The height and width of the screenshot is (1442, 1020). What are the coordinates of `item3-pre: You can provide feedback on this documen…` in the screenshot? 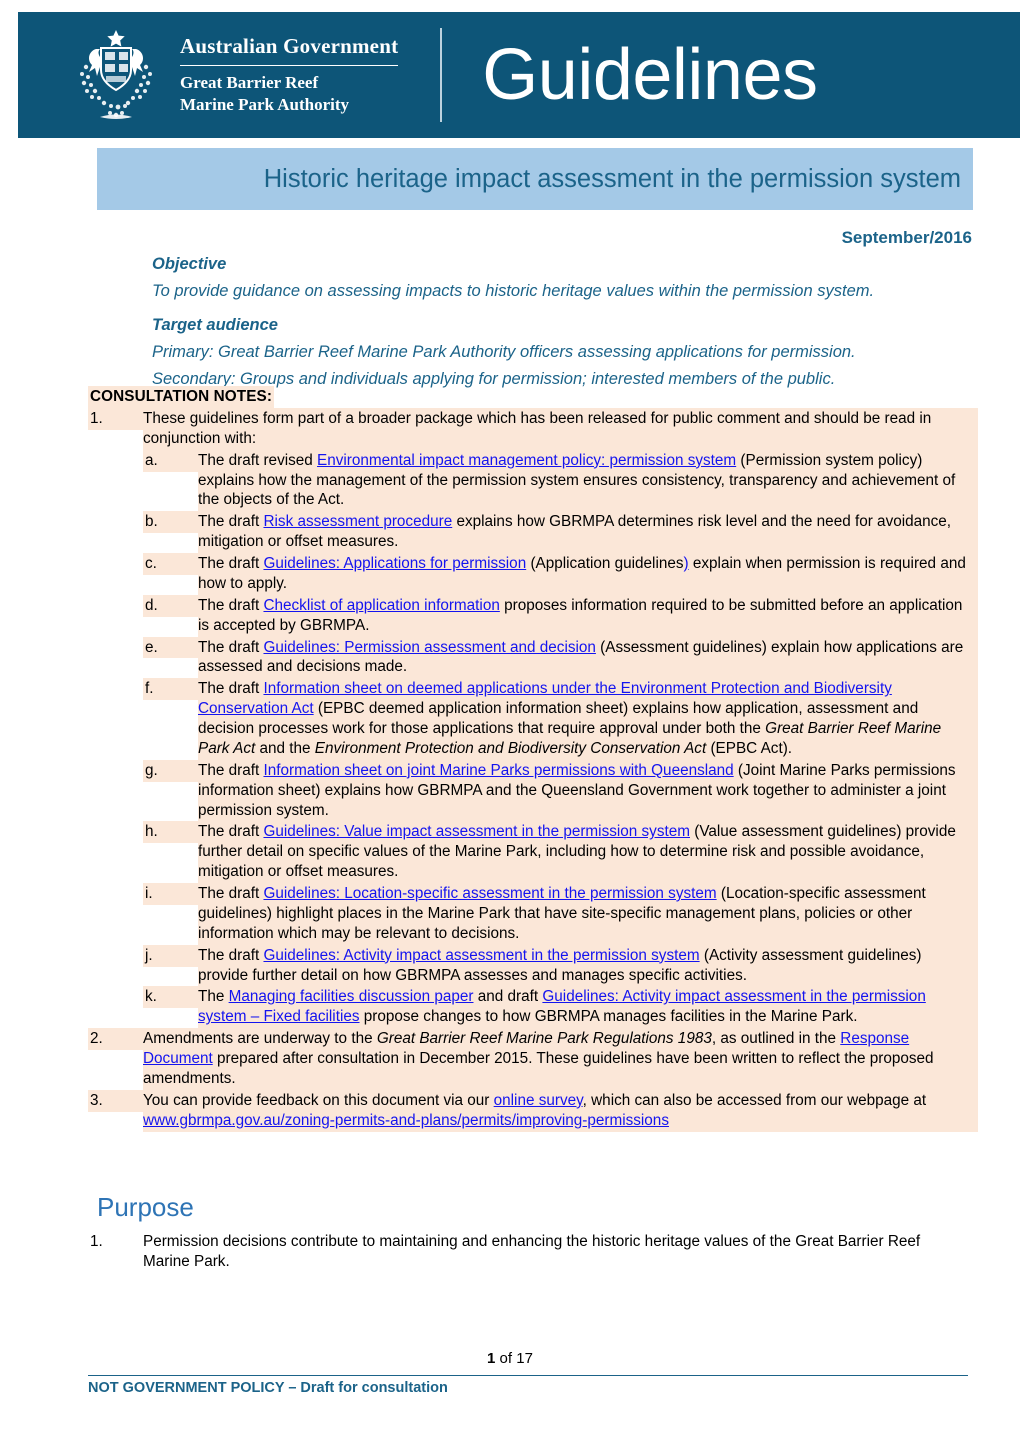 It's located at (318, 1100).